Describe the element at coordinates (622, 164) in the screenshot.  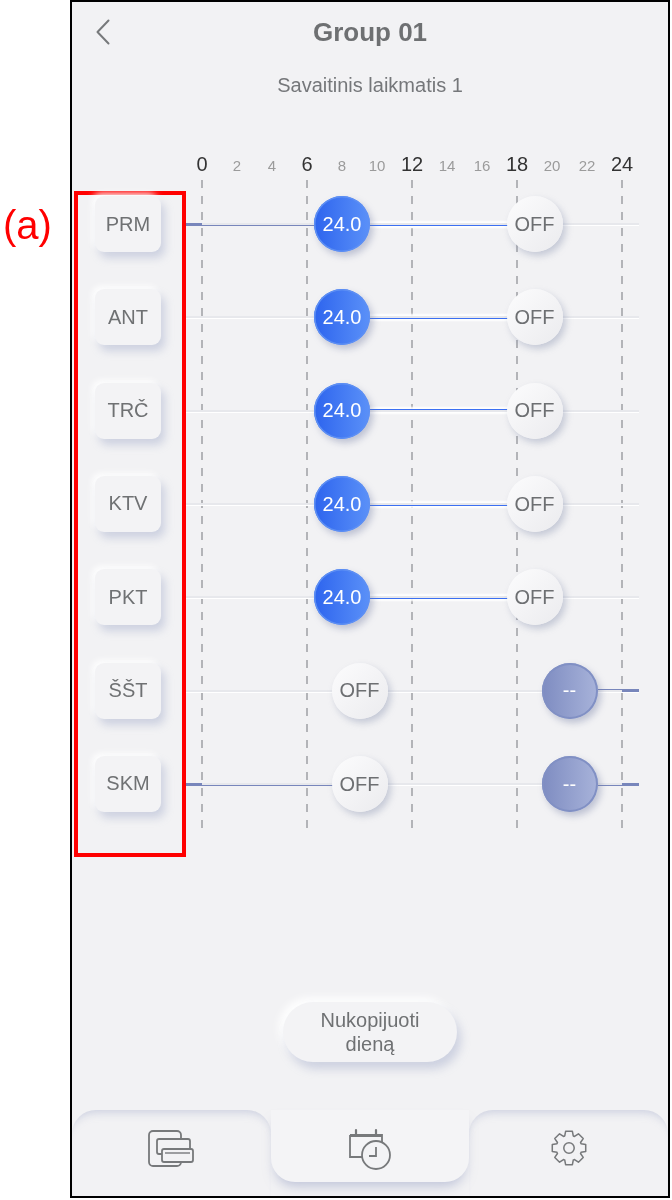
I see `hour-label: 24` at that location.